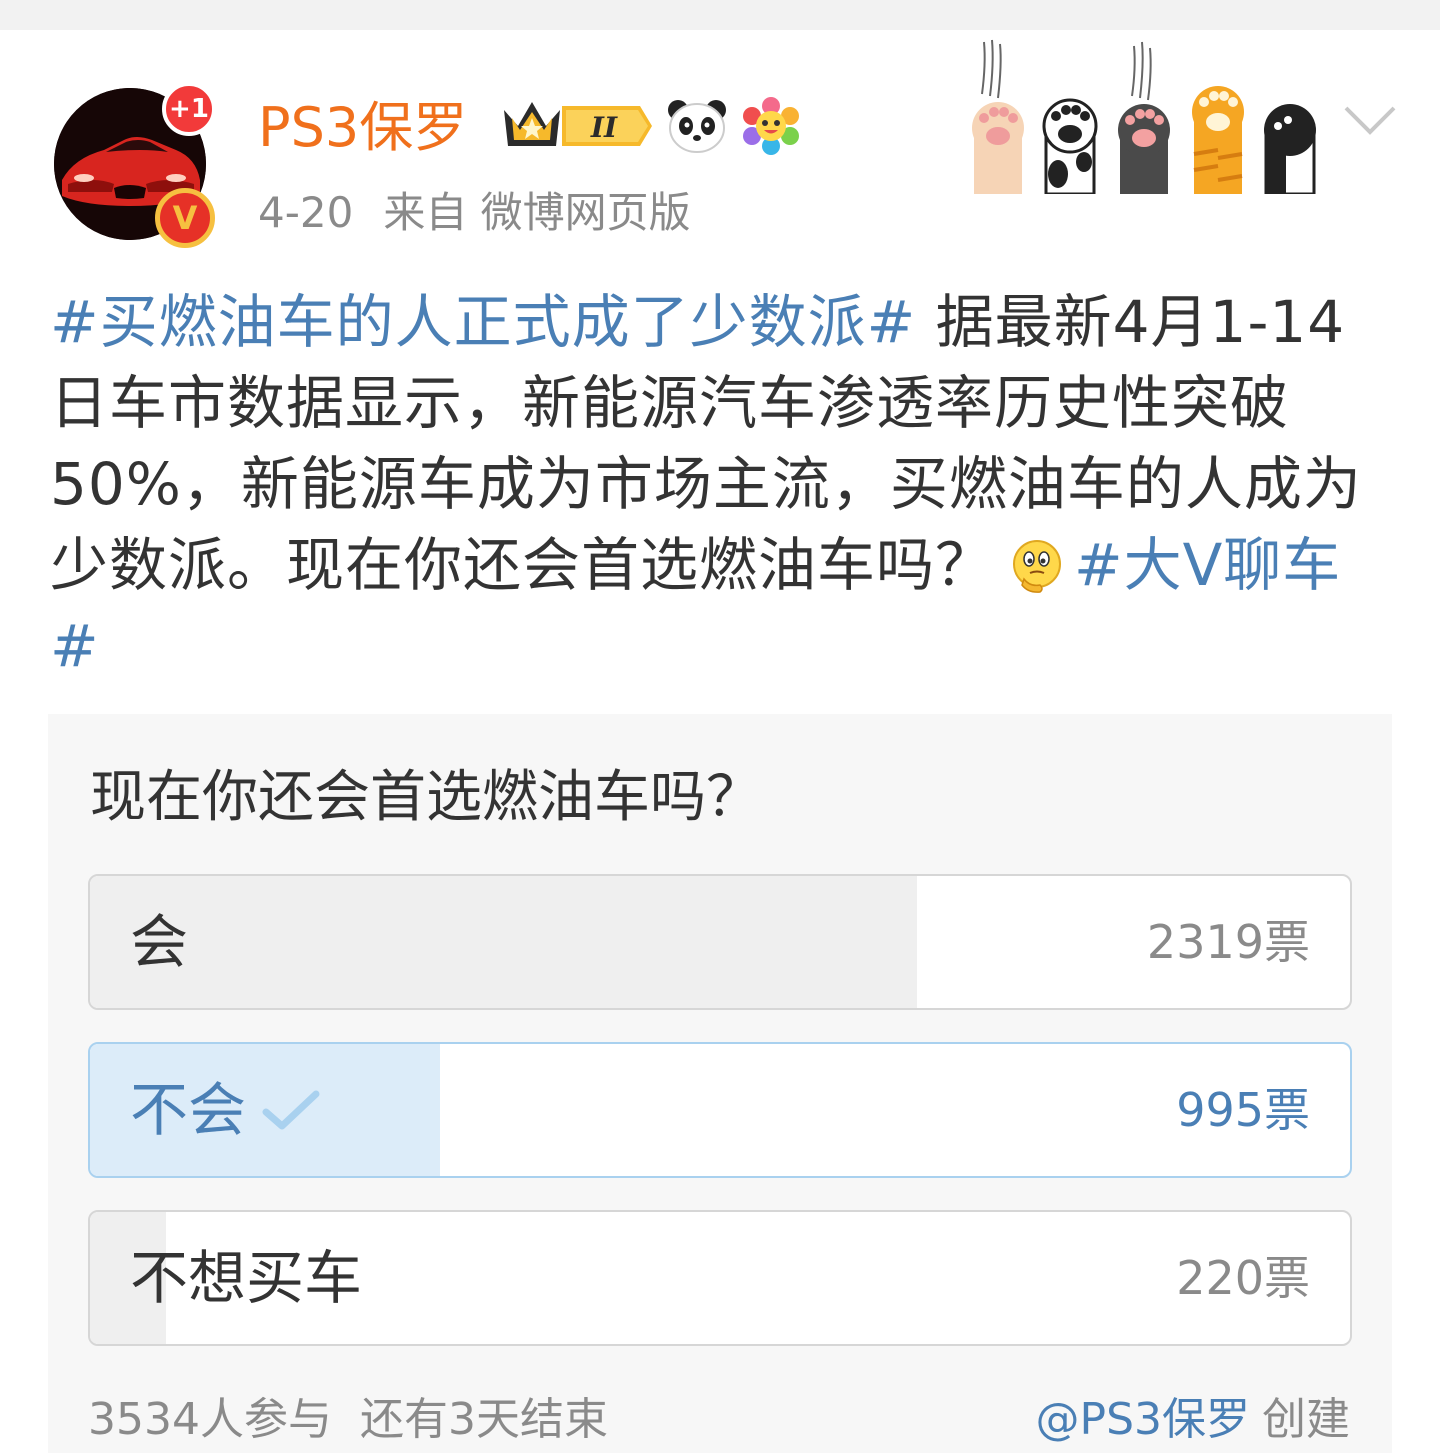 Image resolution: width=1440 pixels, height=1453 pixels. Describe the element at coordinates (188, 1110) in the screenshot. I see `option-label: 不会` at that location.